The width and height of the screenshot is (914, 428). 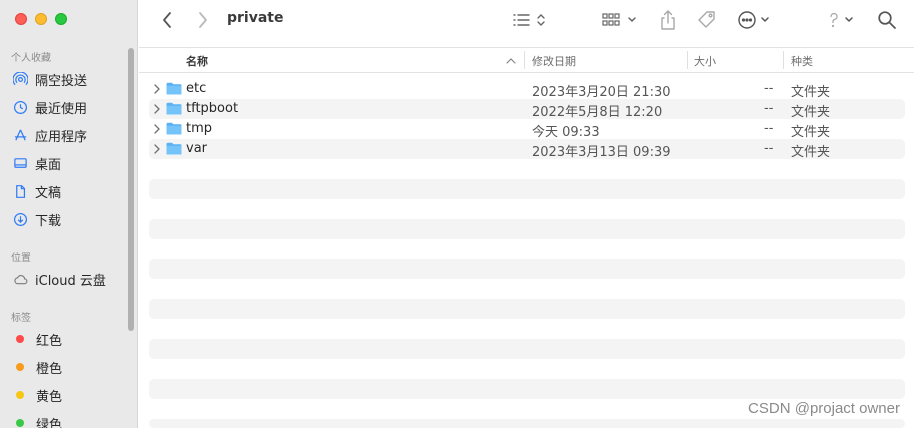 I want to click on sidebar-item-tag-green: 绿色, so click(x=68, y=420).